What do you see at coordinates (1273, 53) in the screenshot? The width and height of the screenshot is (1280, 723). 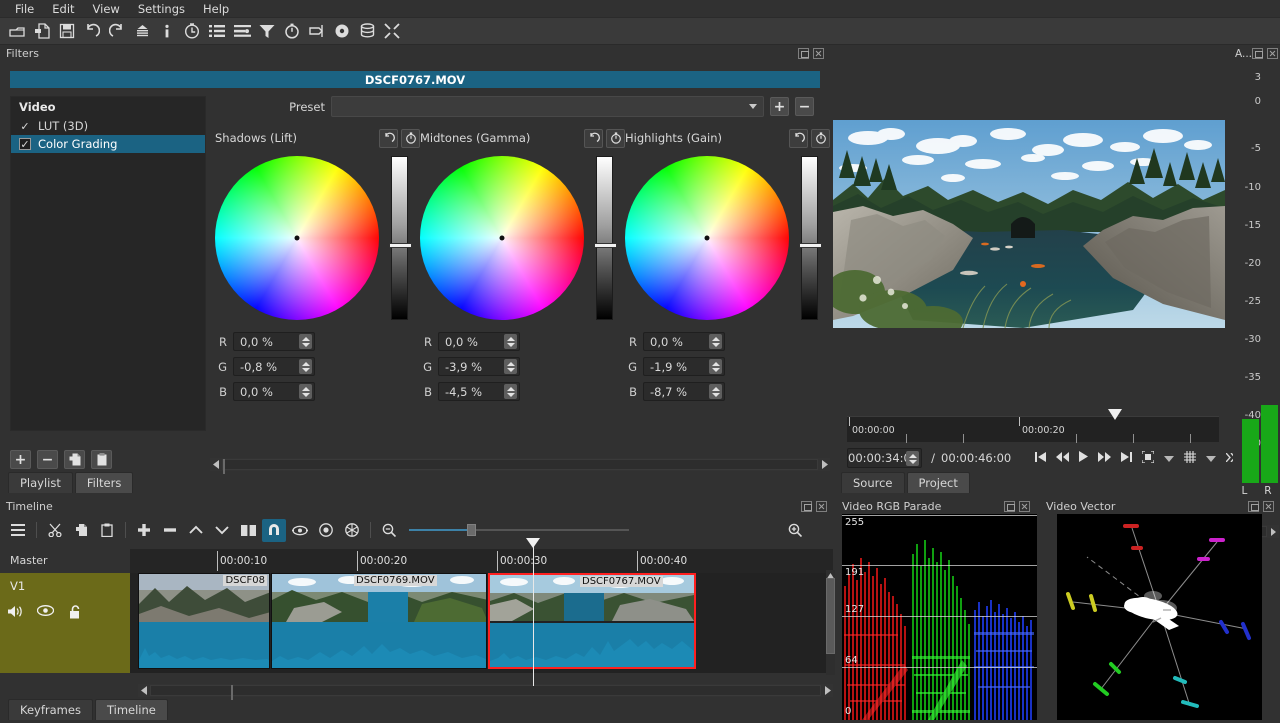 I see `audio-meter-close-button` at bounding box center [1273, 53].